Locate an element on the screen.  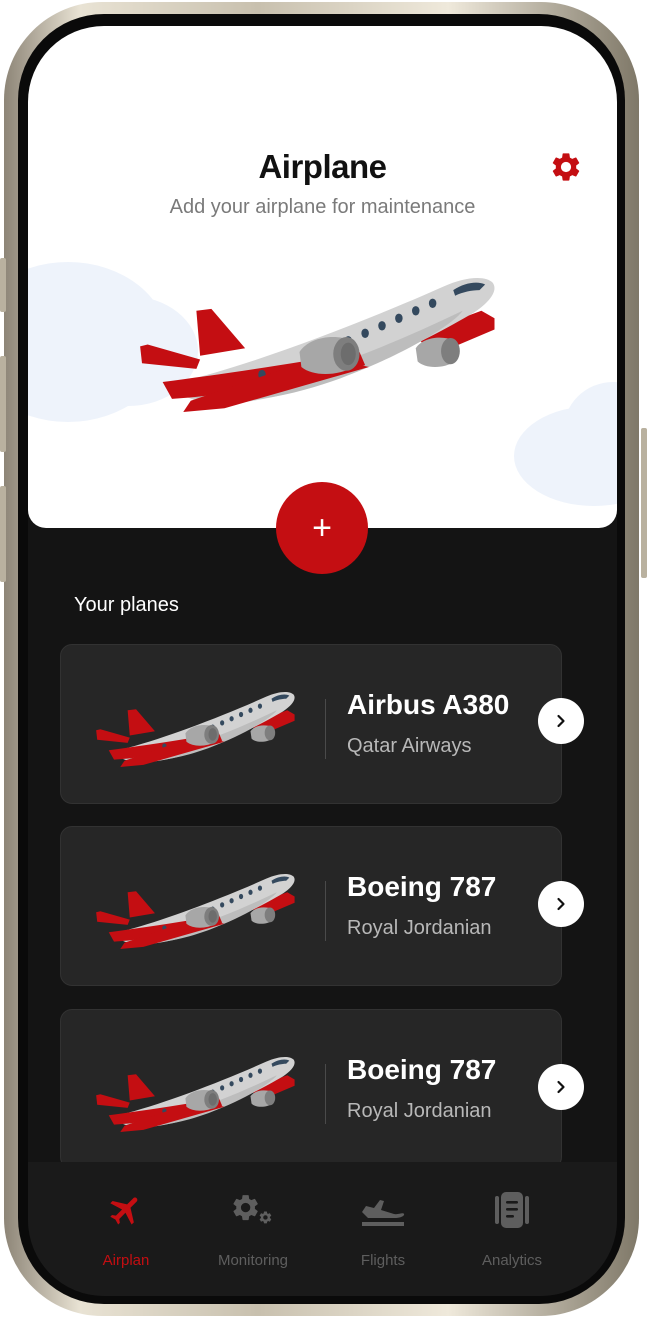
gears-icon is located at coordinates (252, 1209).